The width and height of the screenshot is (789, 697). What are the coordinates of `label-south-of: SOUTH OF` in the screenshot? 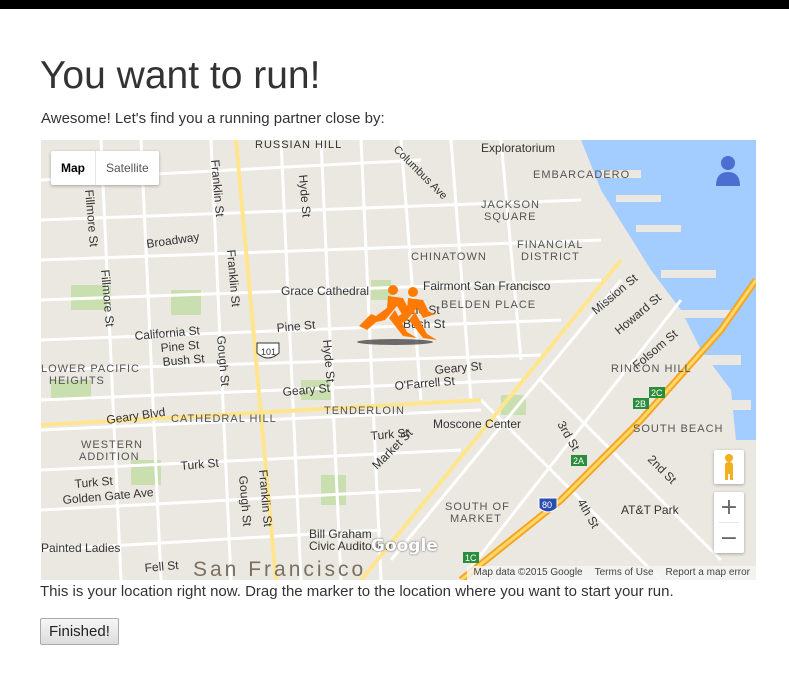 It's located at (477, 507).